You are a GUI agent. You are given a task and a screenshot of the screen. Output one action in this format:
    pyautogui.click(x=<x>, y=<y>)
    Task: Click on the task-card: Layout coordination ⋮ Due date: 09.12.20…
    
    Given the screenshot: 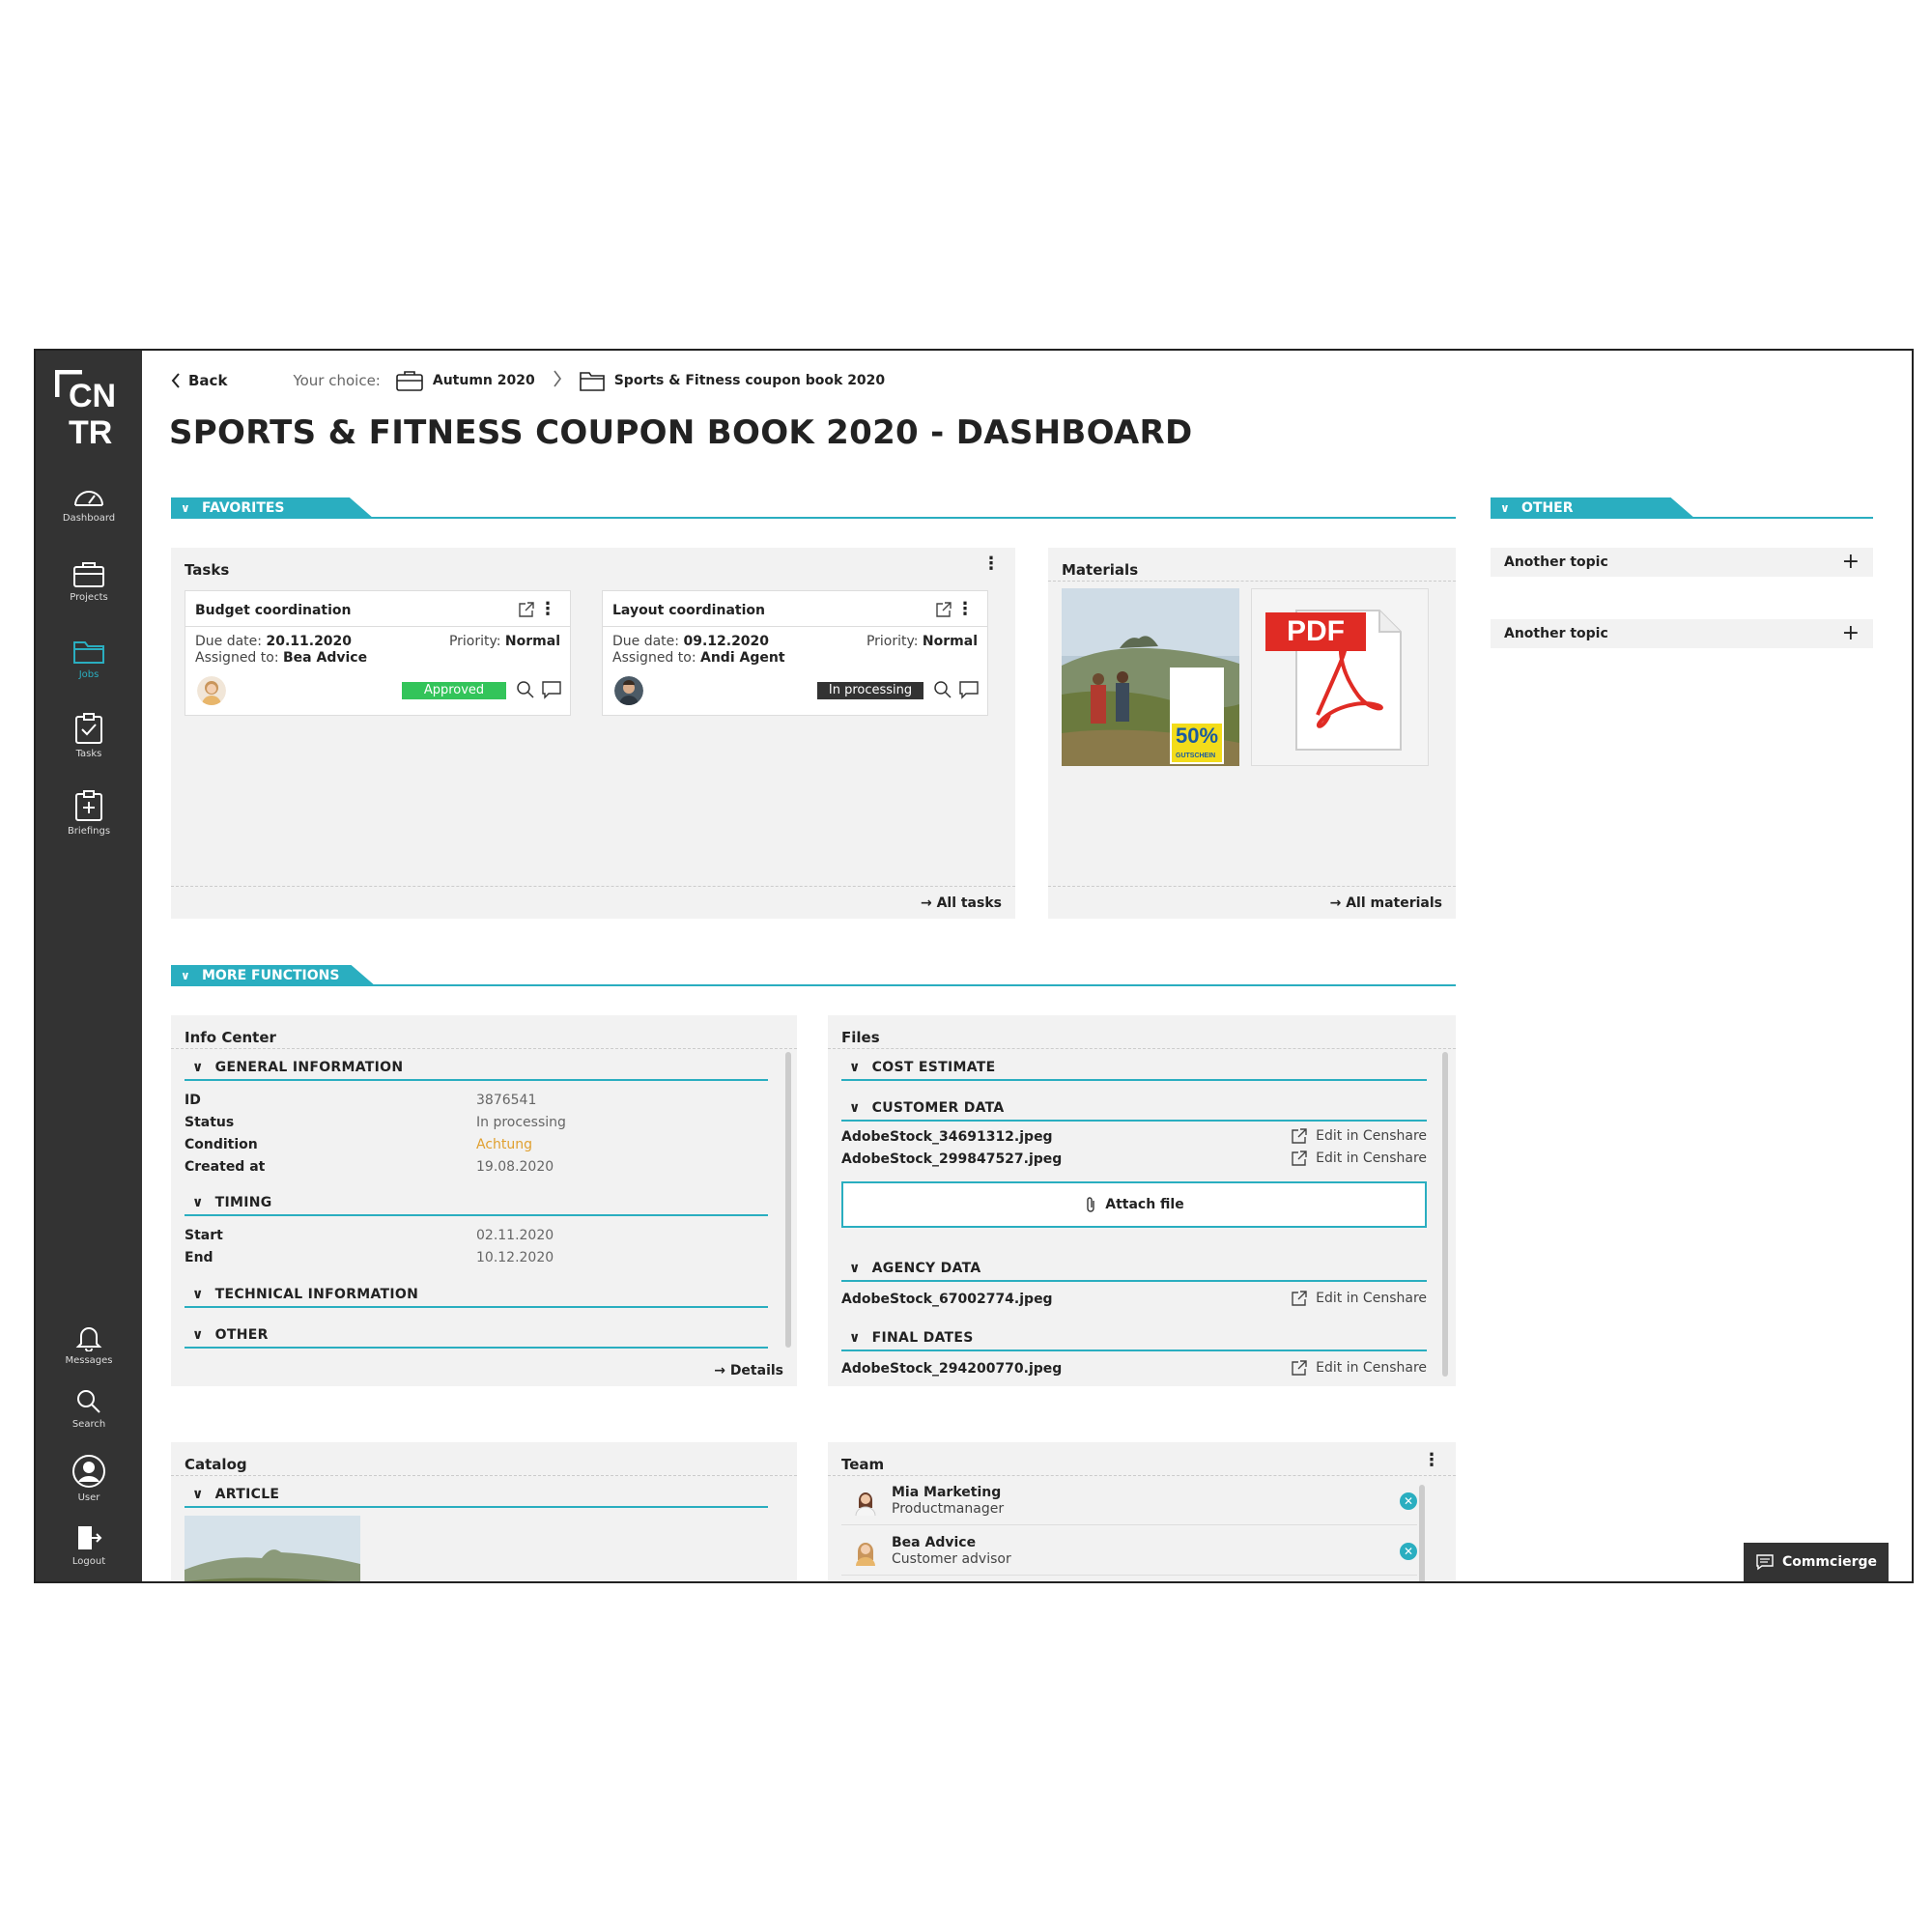 What is the action you would take?
    pyautogui.click(x=795, y=653)
    